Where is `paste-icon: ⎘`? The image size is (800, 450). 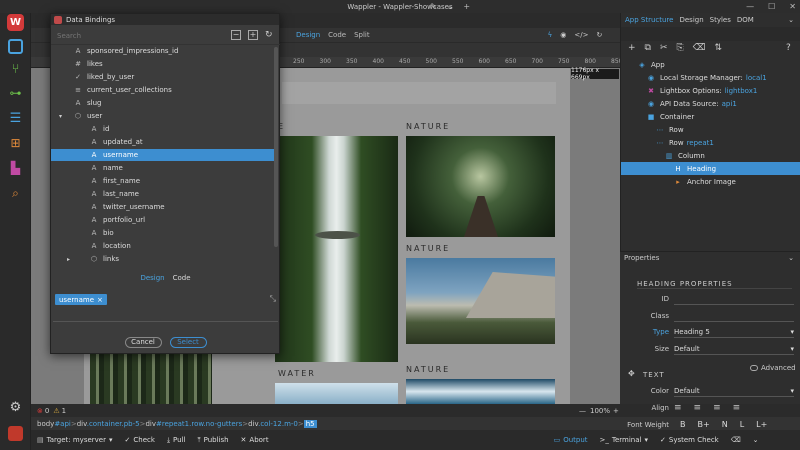 paste-icon: ⎘ is located at coordinates (680, 48).